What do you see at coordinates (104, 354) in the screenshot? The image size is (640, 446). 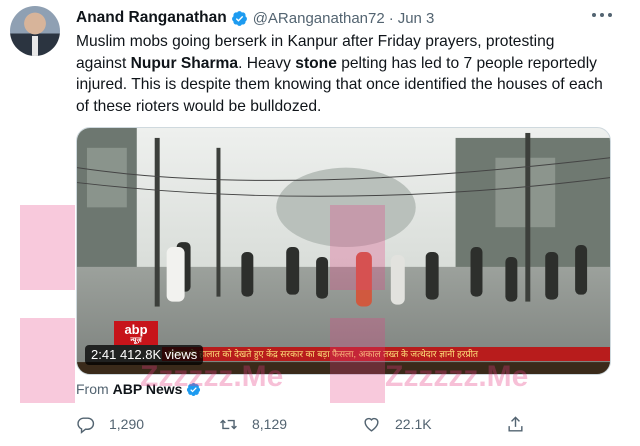 I see `video-time: 2:41` at bounding box center [104, 354].